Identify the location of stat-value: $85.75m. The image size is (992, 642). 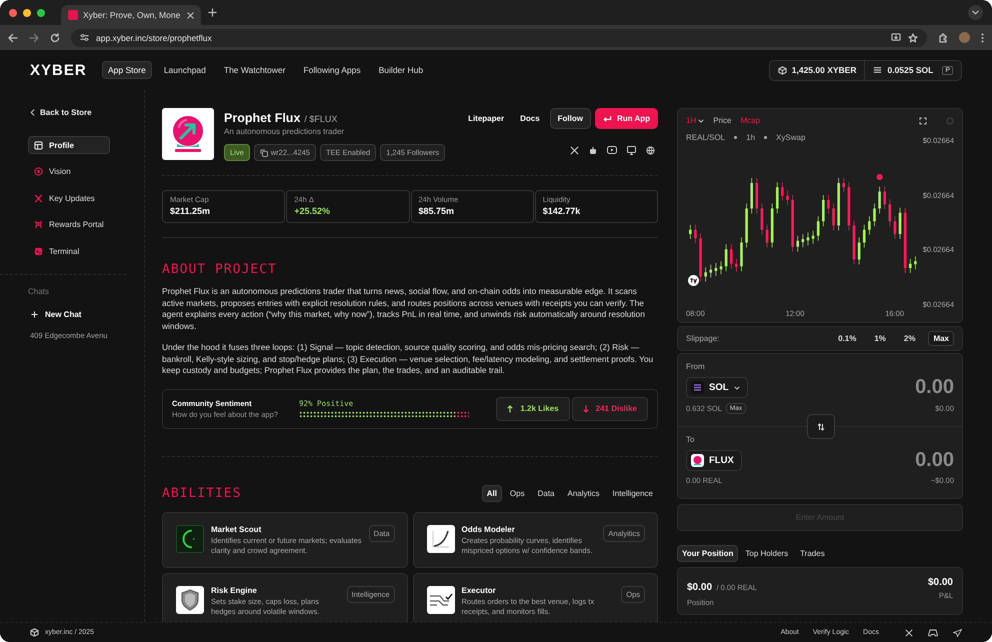
(437, 211).